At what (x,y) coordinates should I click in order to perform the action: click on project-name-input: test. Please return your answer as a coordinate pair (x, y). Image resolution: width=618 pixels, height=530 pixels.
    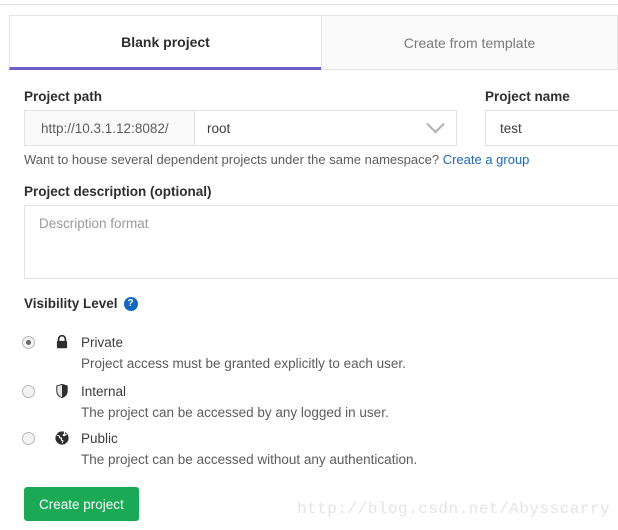
    Looking at the image, I should click on (551, 128).